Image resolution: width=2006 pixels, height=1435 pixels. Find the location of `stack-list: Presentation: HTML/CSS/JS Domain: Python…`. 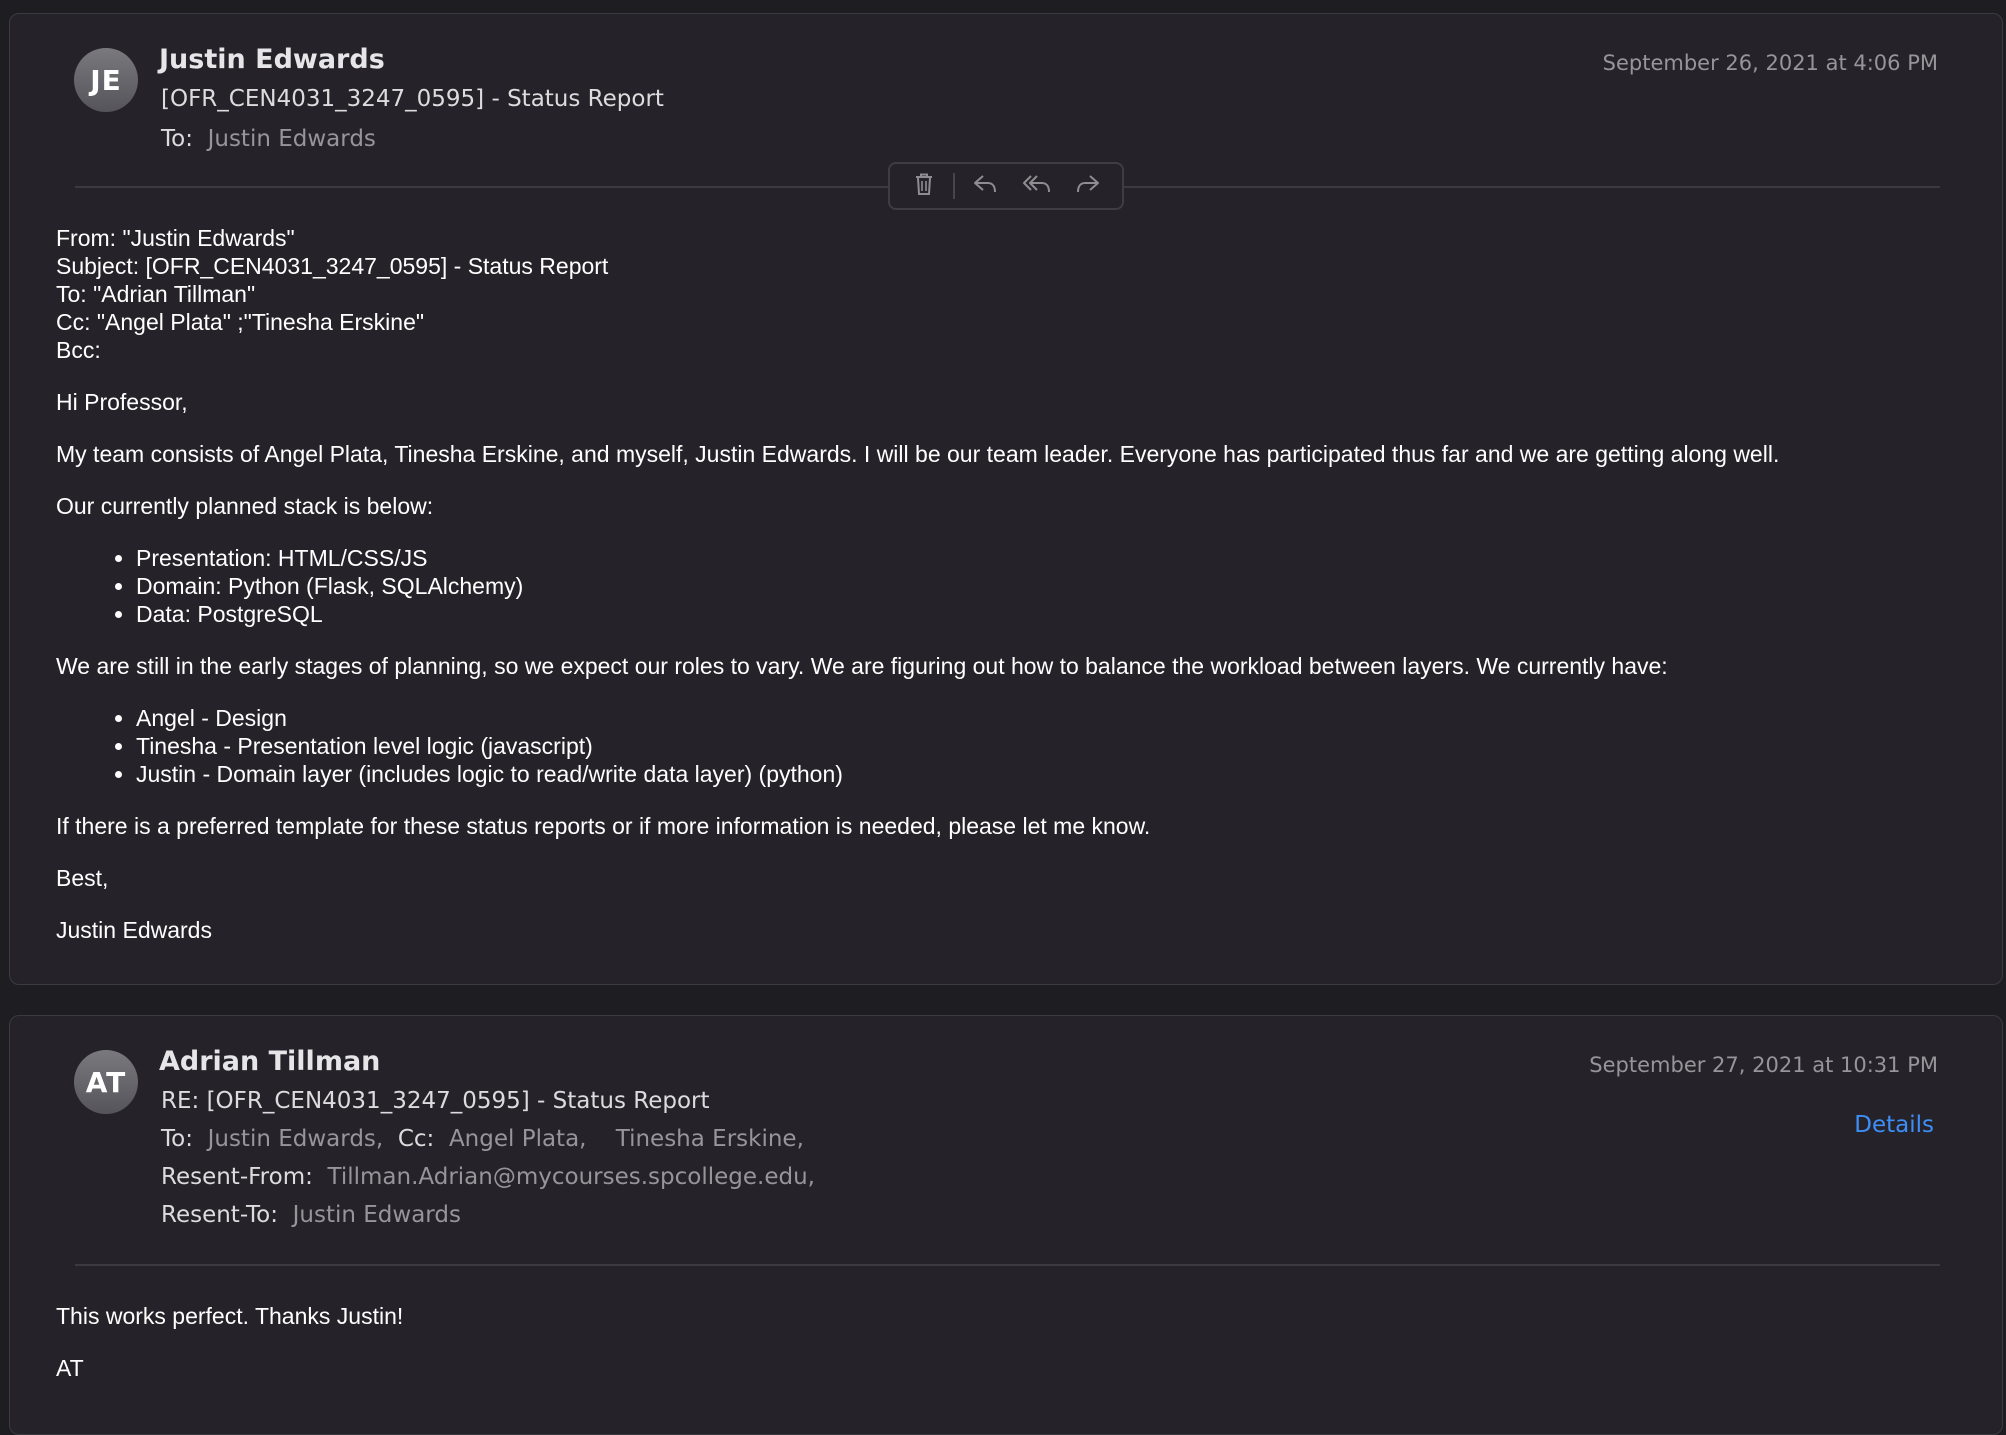

stack-list: Presentation: HTML/CSS/JS Domain: Python… is located at coordinates (917, 586).